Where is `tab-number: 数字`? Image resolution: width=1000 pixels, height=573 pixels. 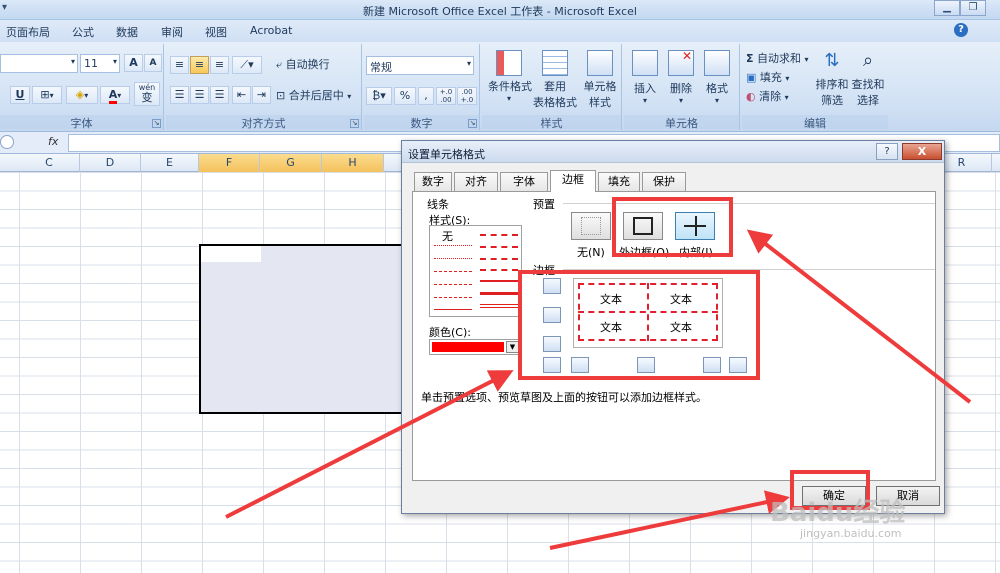
tab-number: 数字 is located at coordinates (433, 181).